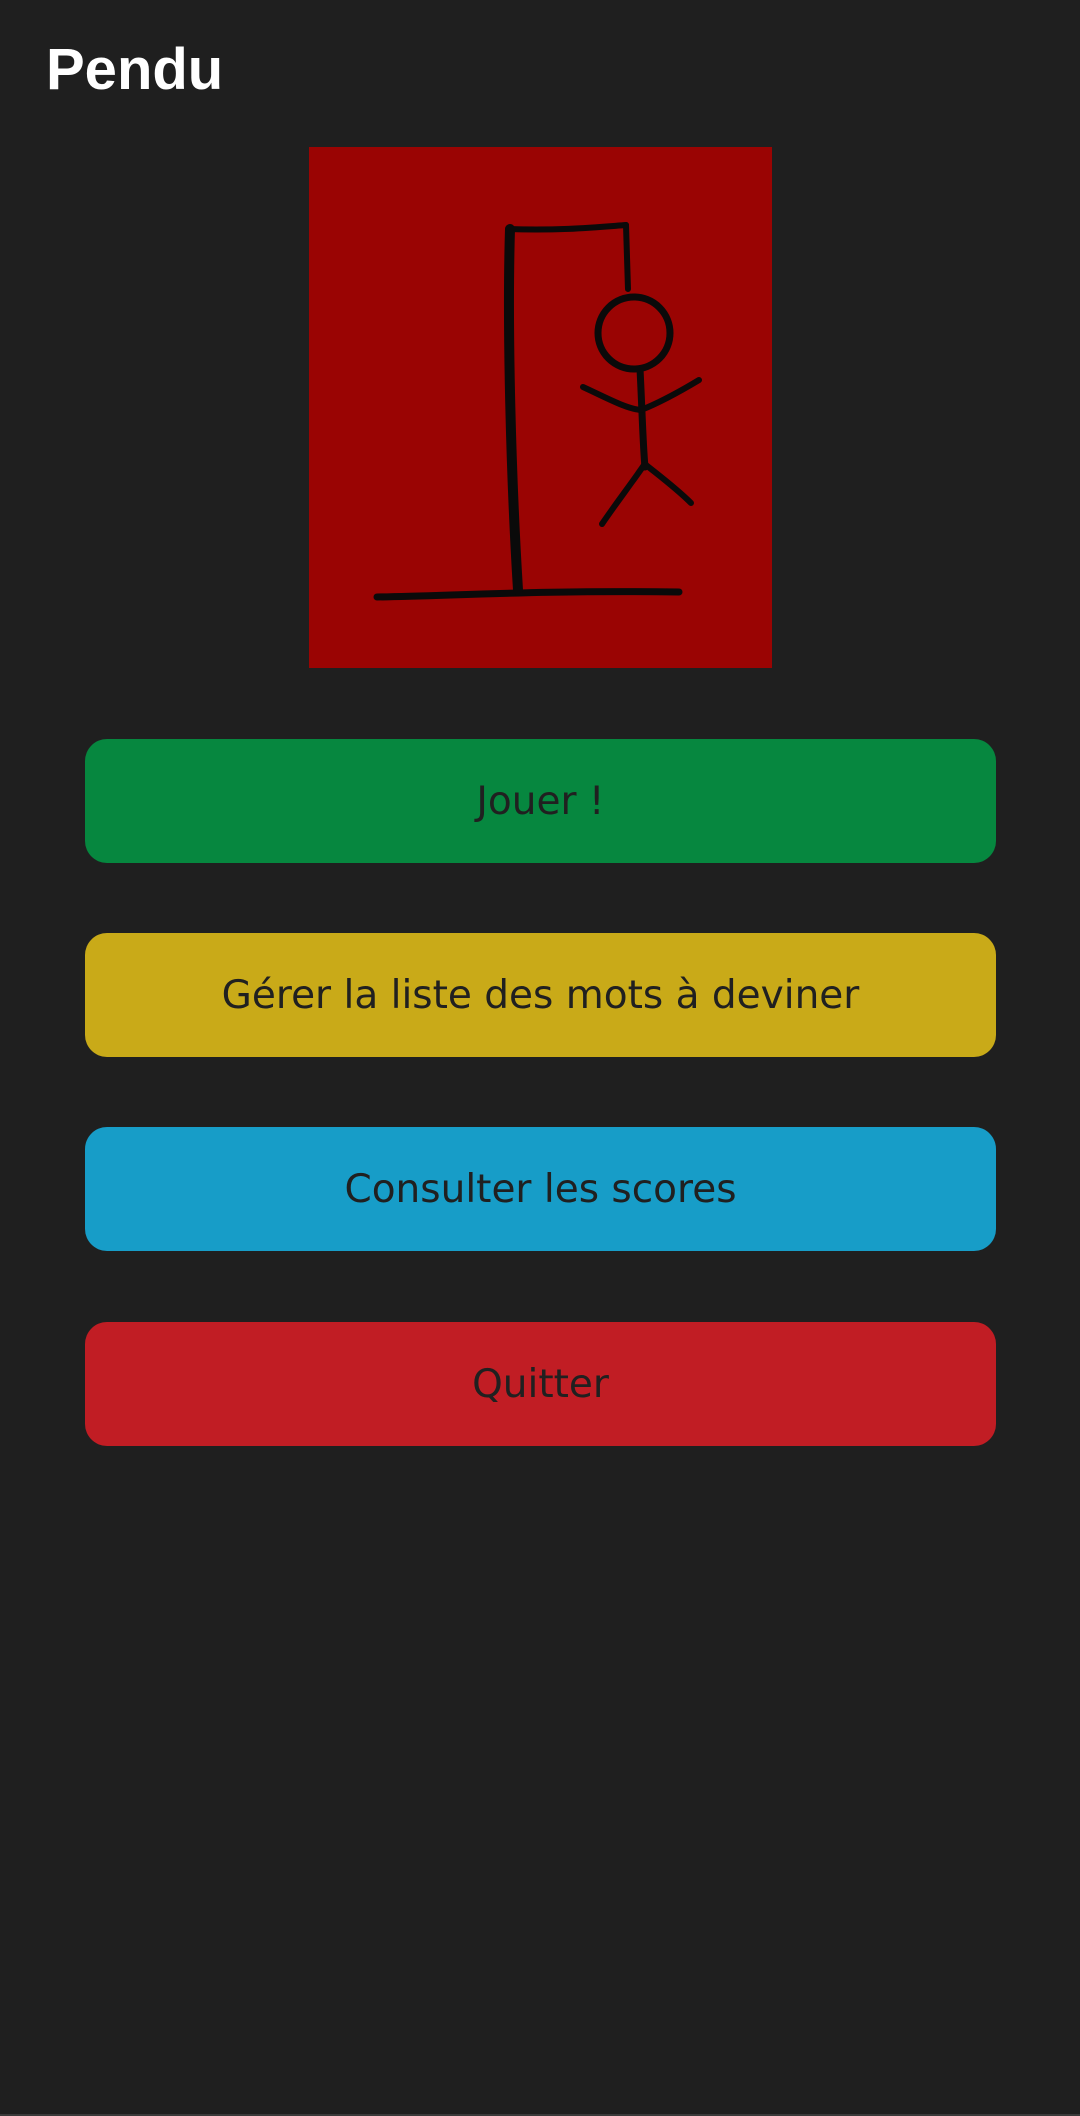 The image size is (1080, 2116). What do you see at coordinates (135, 69) in the screenshot?
I see `app-title: Pendu` at bounding box center [135, 69].